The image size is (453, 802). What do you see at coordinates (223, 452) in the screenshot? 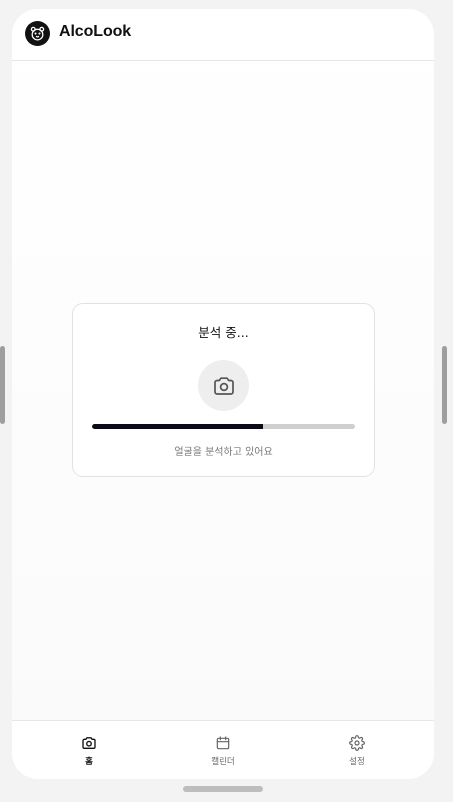
I see `analysis-subtitle: 얼굴을 분석하고 있어요` at bounding box center [223, 452].